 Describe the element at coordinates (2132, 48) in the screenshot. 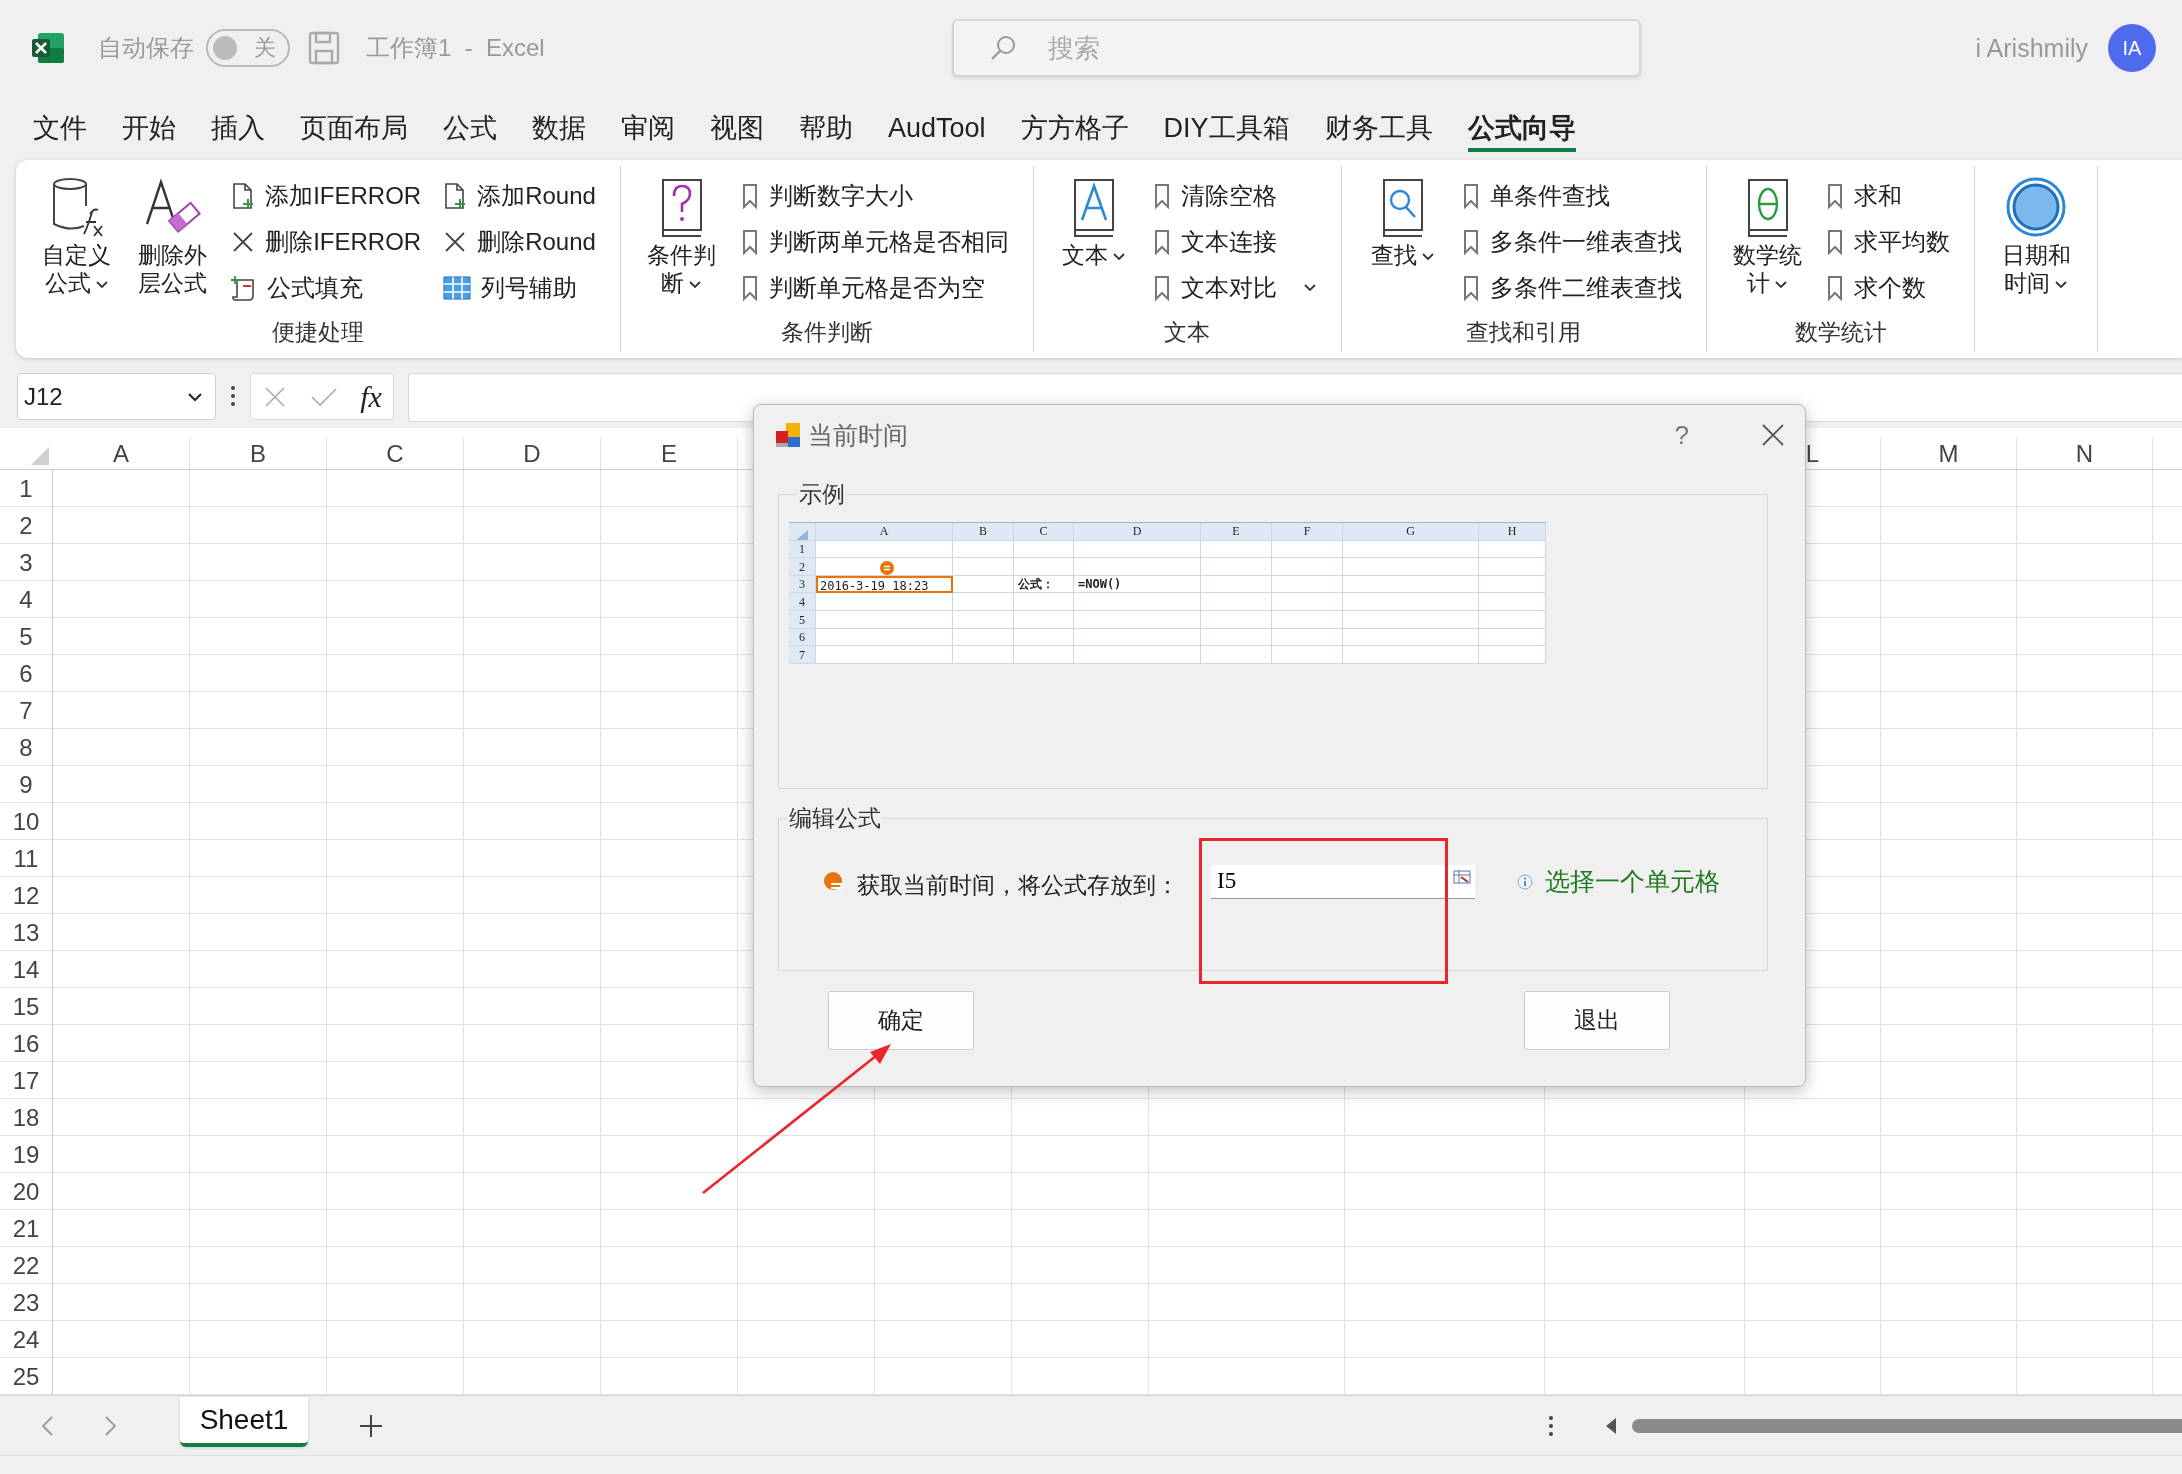

I see `user-avatar: IA` at that location.